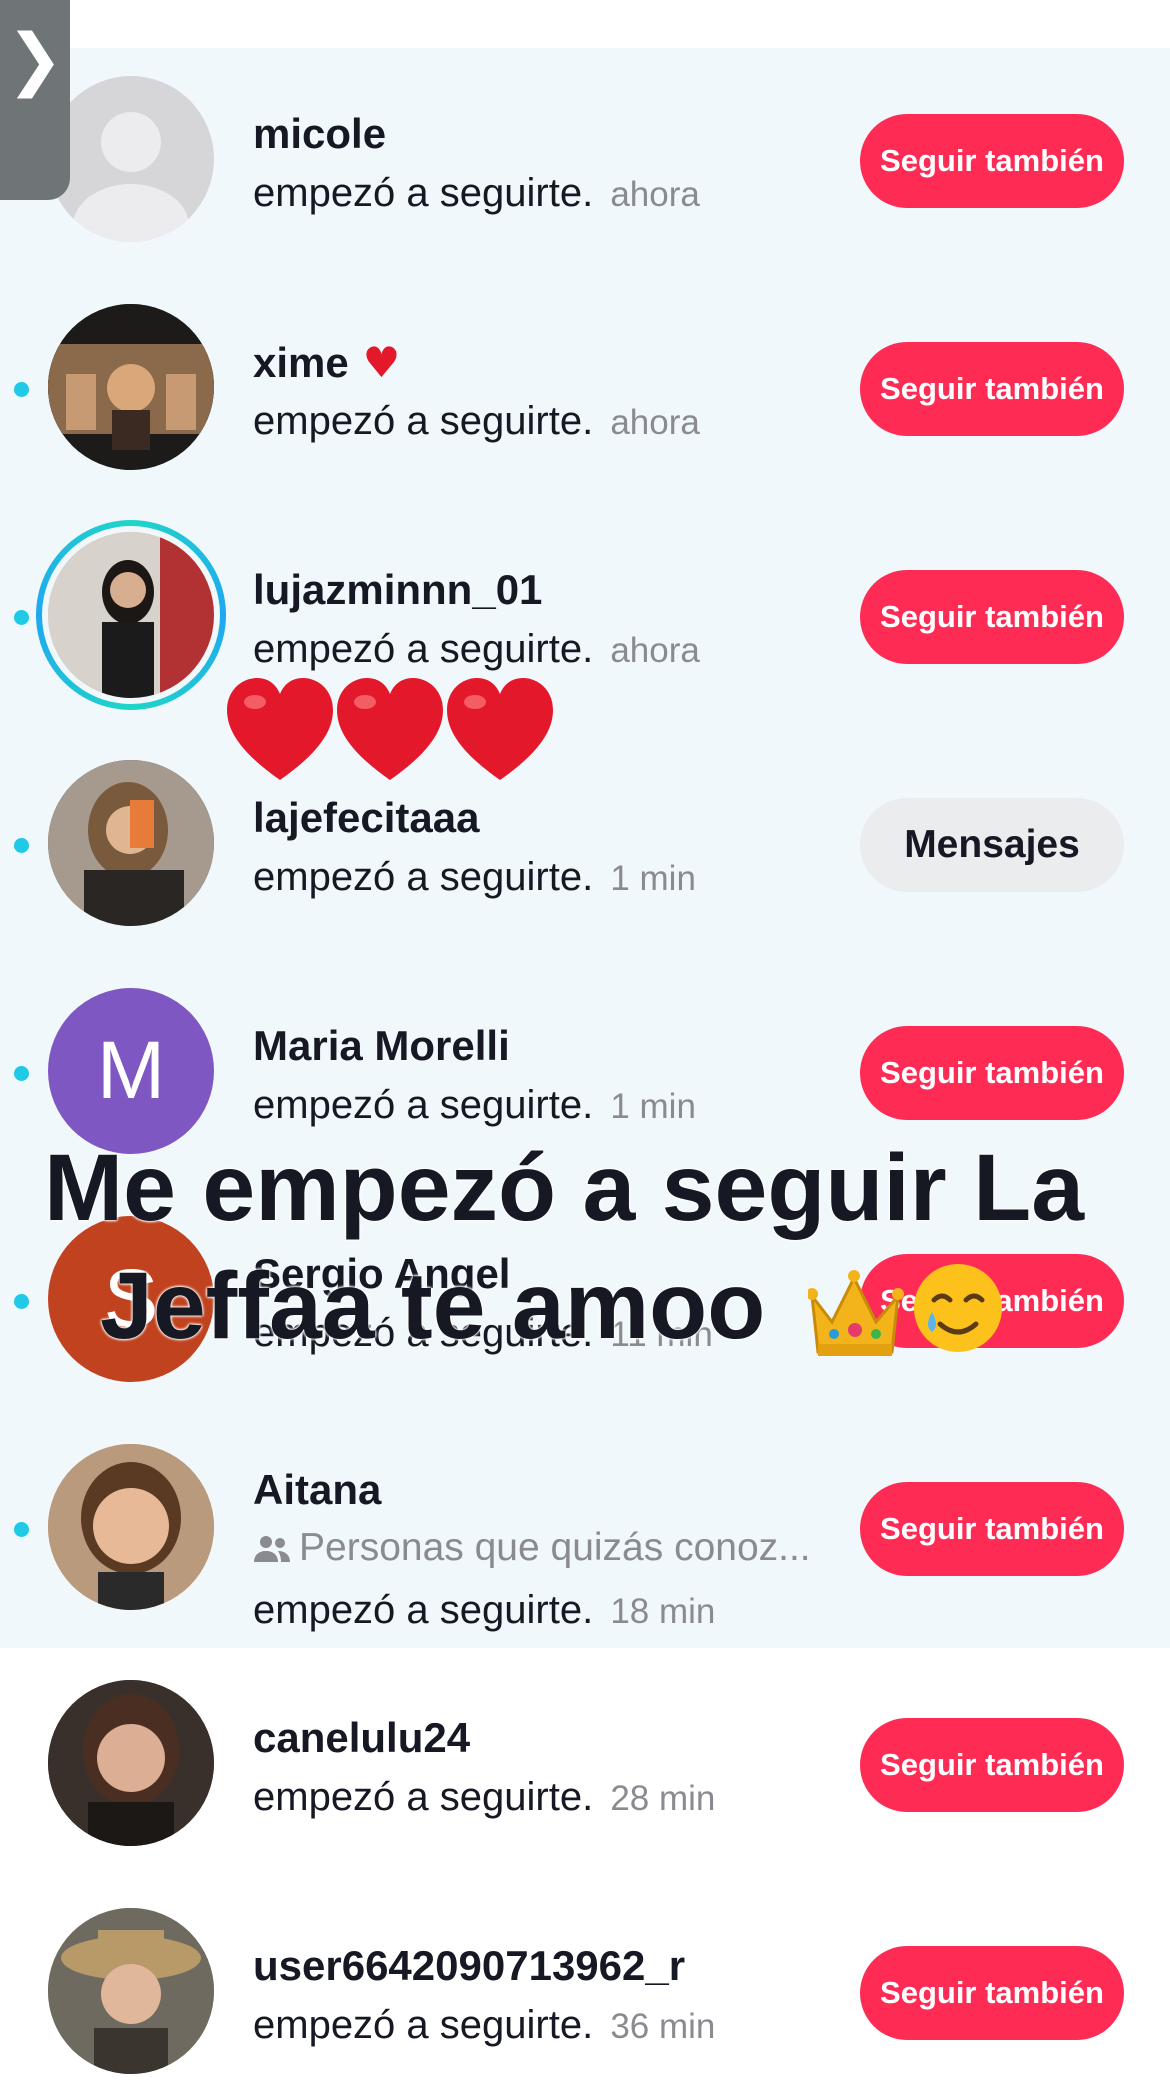 Image resolution: width=1170 pixels, height=2080 pixels. What do you see at coordinates (326, 362) in the screenshot?
I see `username: xime ♥` at bounding box center [326, 362].